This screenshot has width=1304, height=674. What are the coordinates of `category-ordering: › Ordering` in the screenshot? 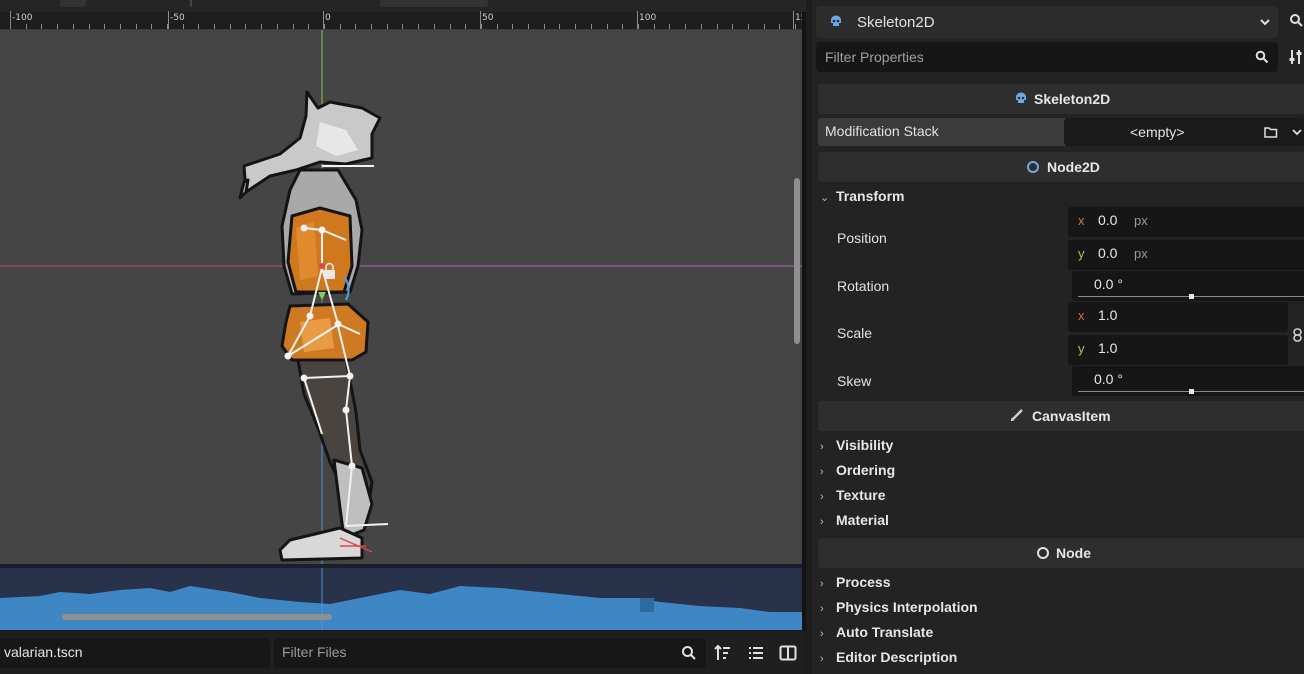 It's located at (857, 470).